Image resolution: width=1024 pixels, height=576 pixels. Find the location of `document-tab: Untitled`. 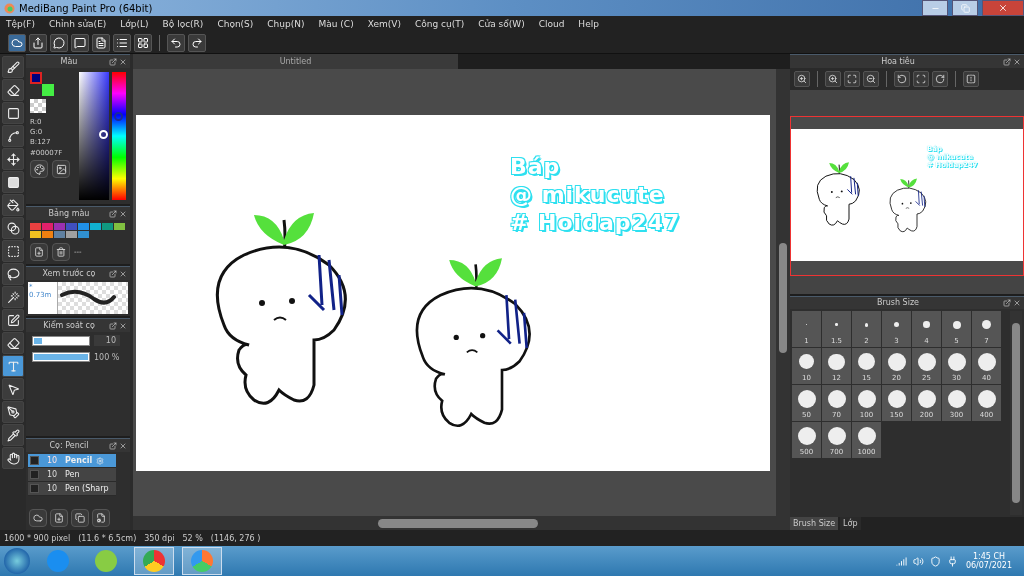

document-tab: Untitled is located at coordinates (295, 61).